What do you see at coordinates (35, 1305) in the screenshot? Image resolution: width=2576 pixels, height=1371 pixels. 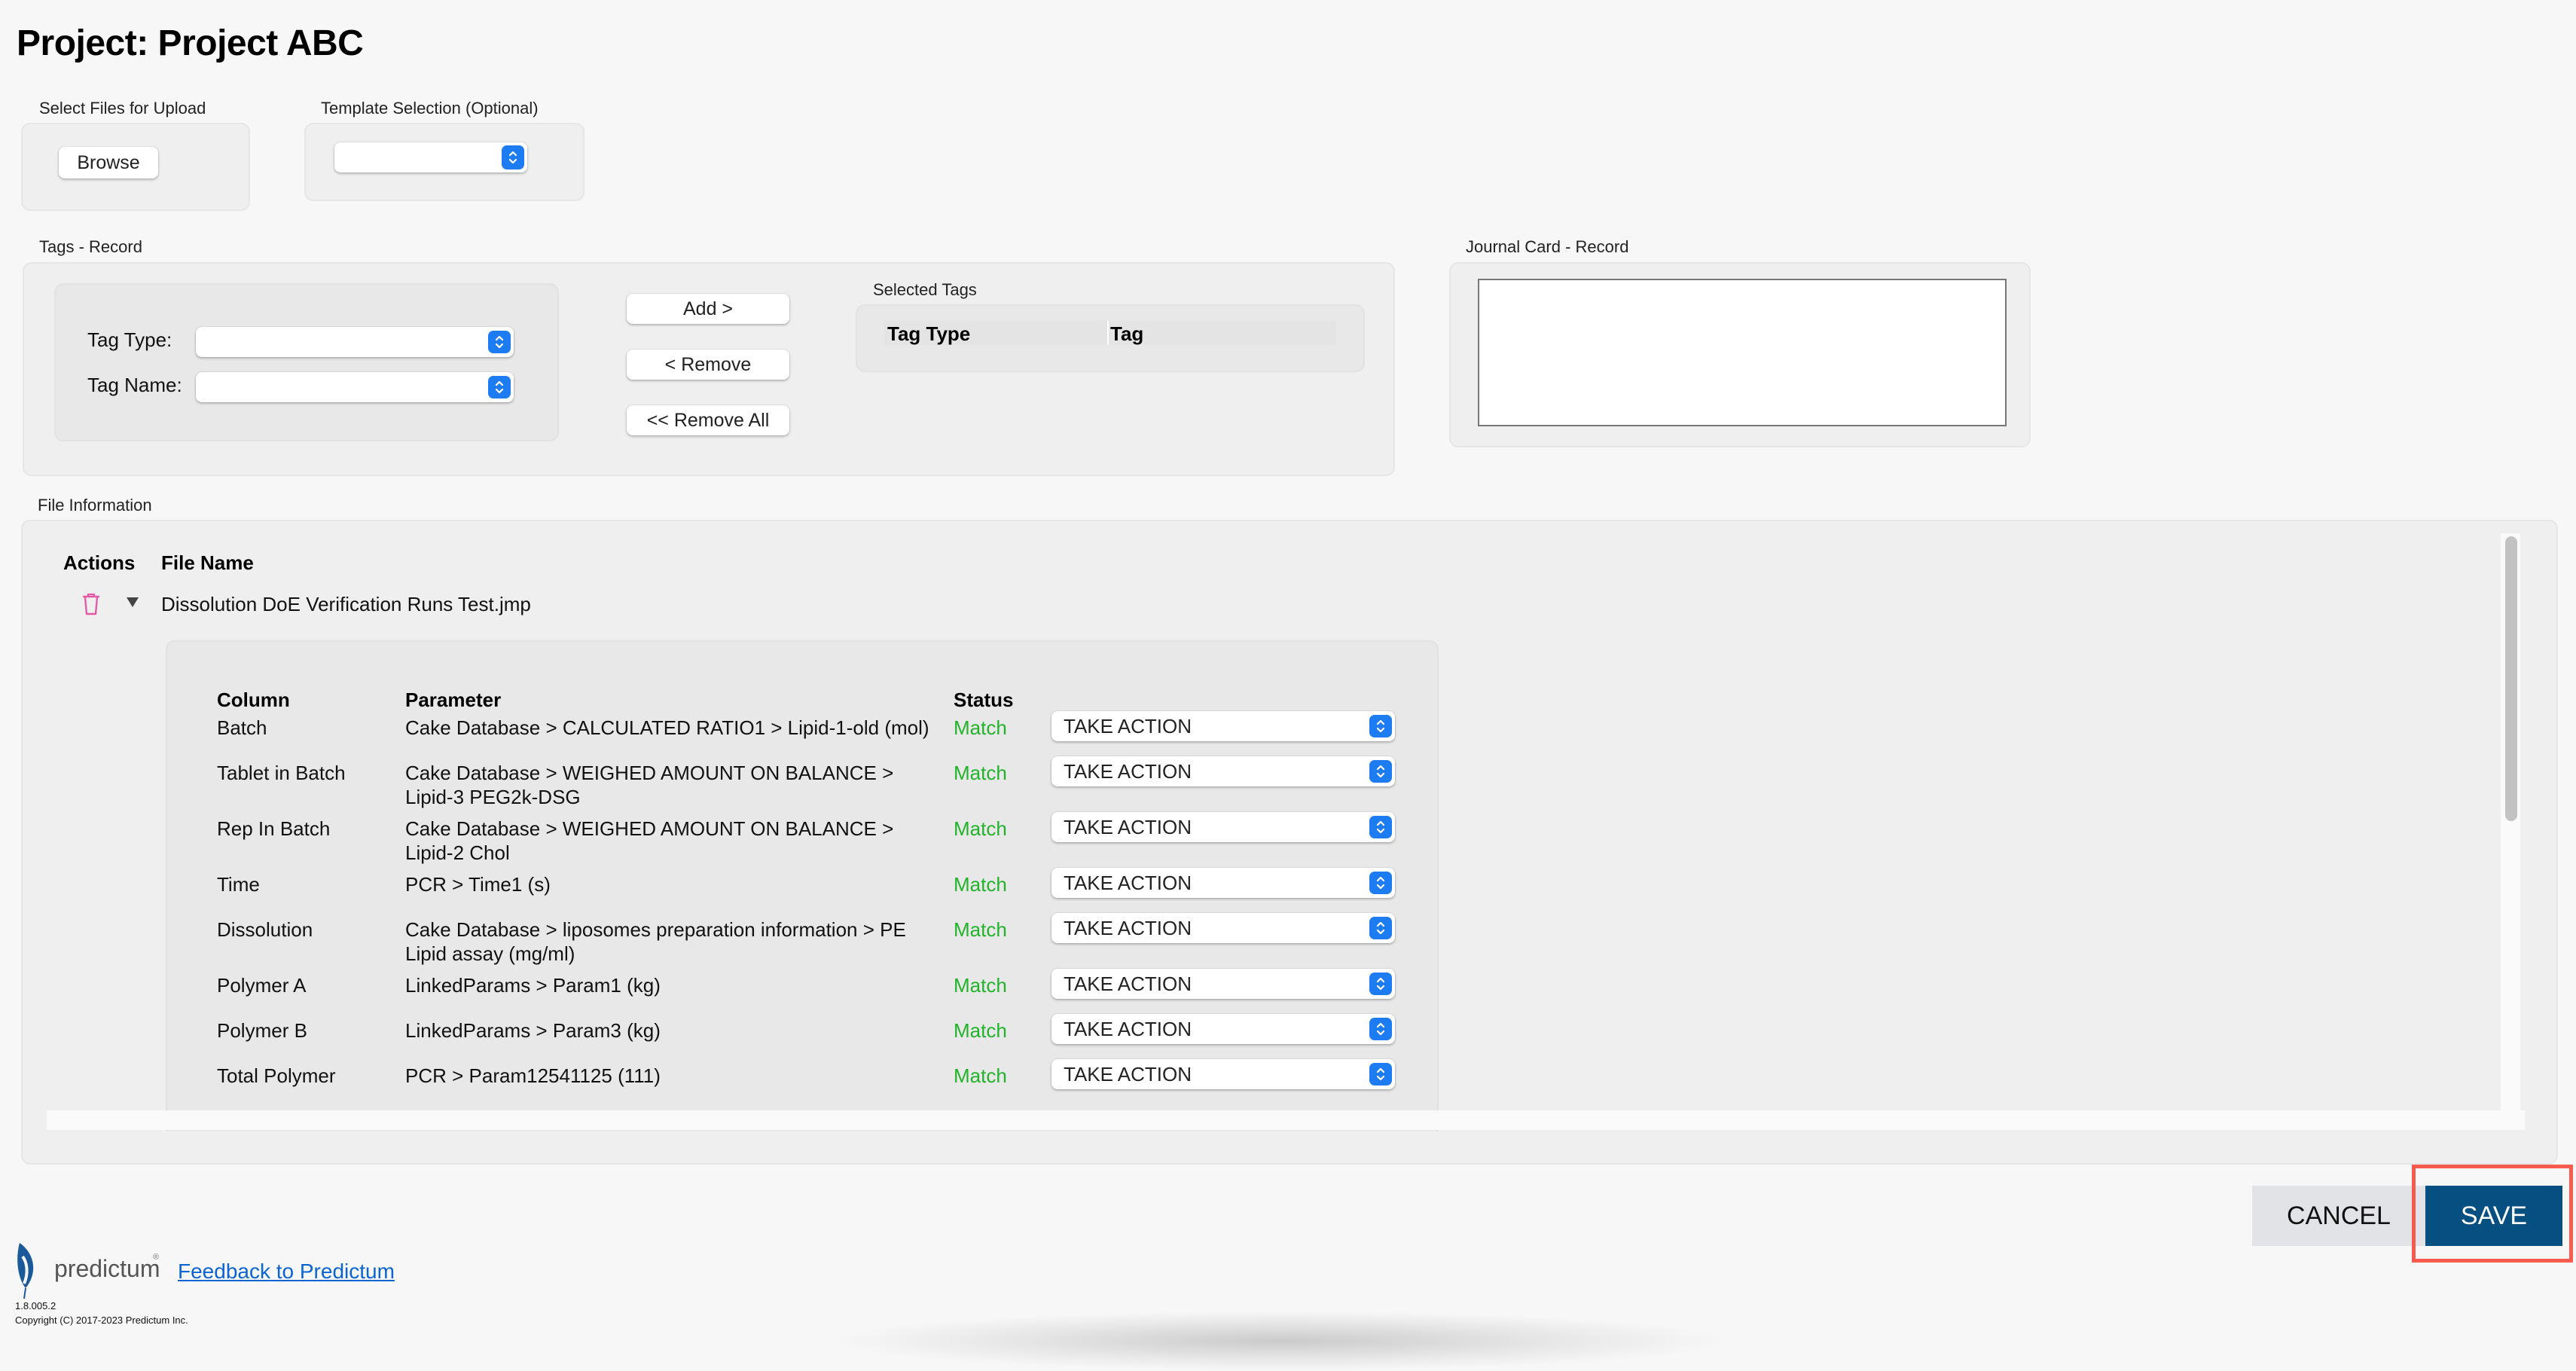 I see `version-text: 1.8.005.2` at bounding box center [35, 1305].